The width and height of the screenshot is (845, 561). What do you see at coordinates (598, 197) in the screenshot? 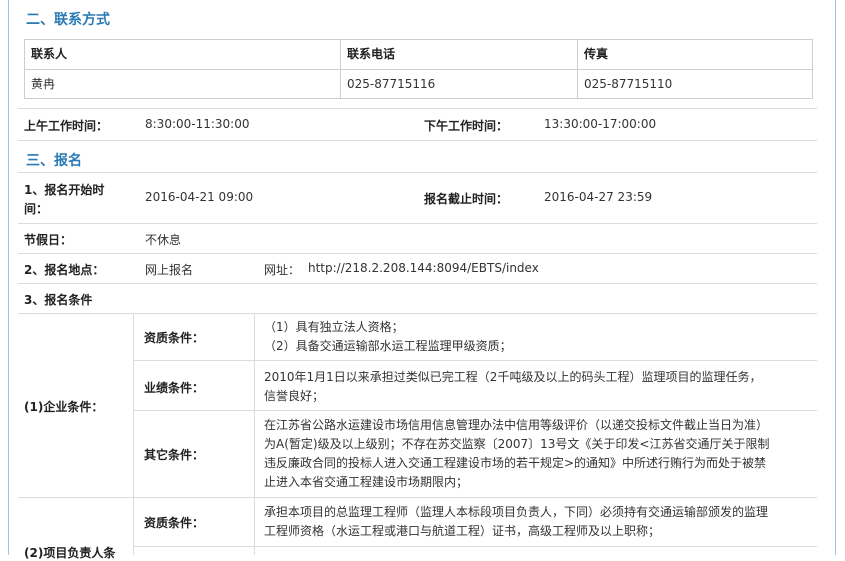
I see `registration-end-value: 2016-04-27 23:59` at bounding box center [598, 197].